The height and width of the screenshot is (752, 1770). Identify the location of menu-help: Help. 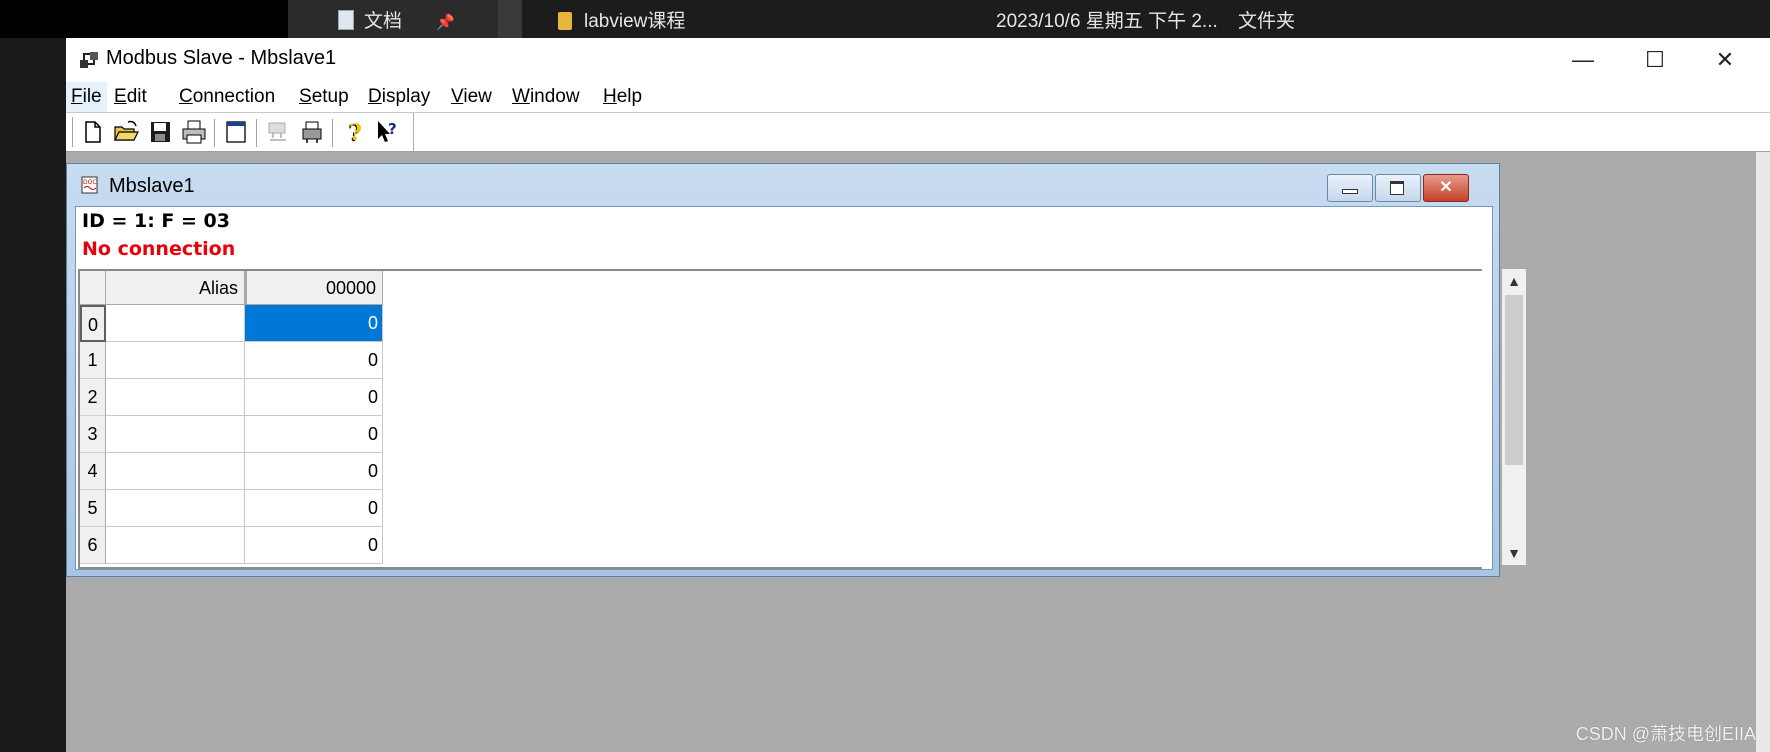
(622, 97).